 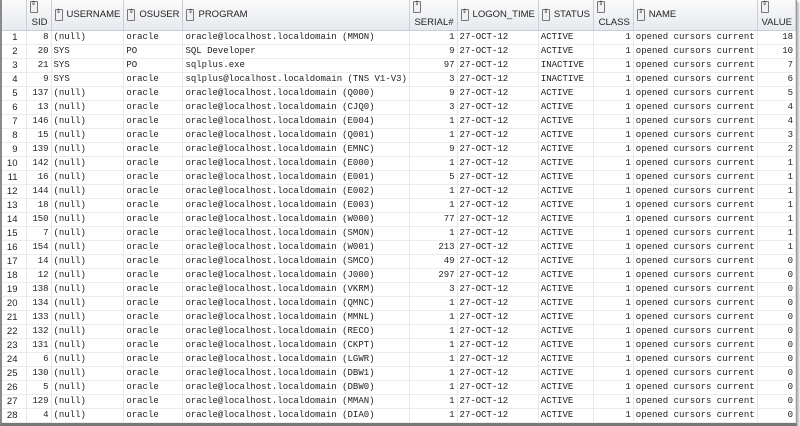 I want to click on cell-program: sqlplus.exe, so click(x=296, y=65).